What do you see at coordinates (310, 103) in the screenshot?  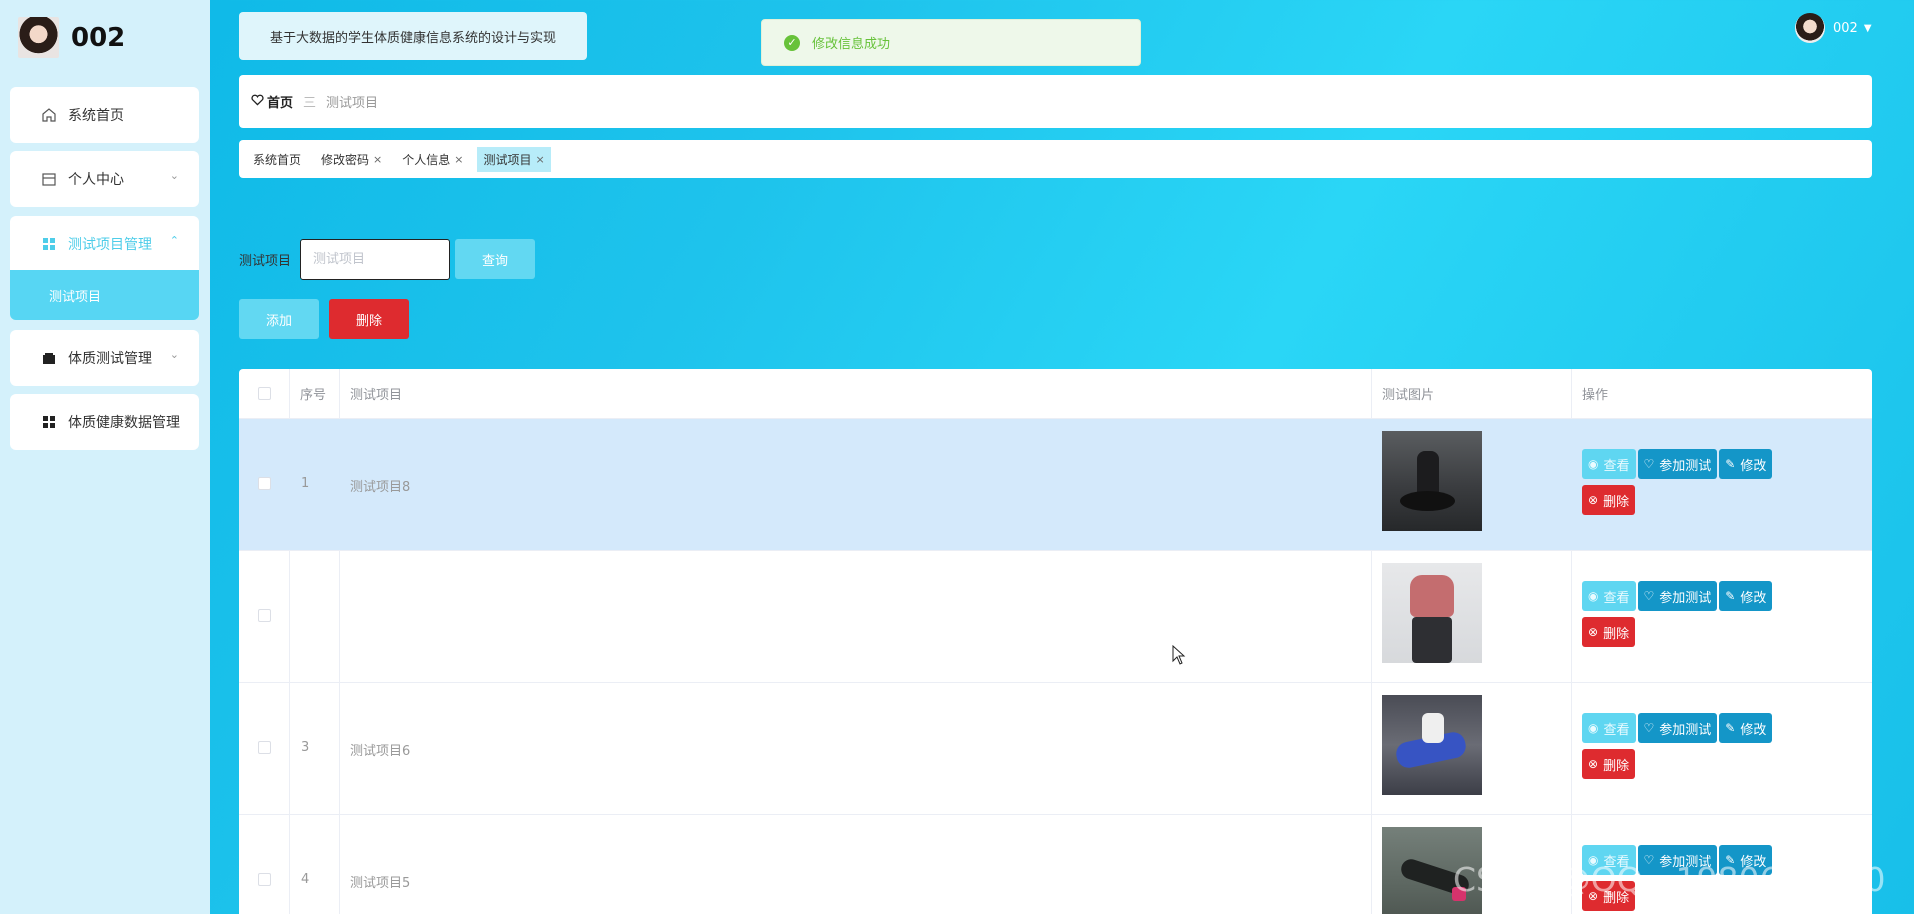 I see `breadcrumb-separator: 三` at bounding box center [310, 103].